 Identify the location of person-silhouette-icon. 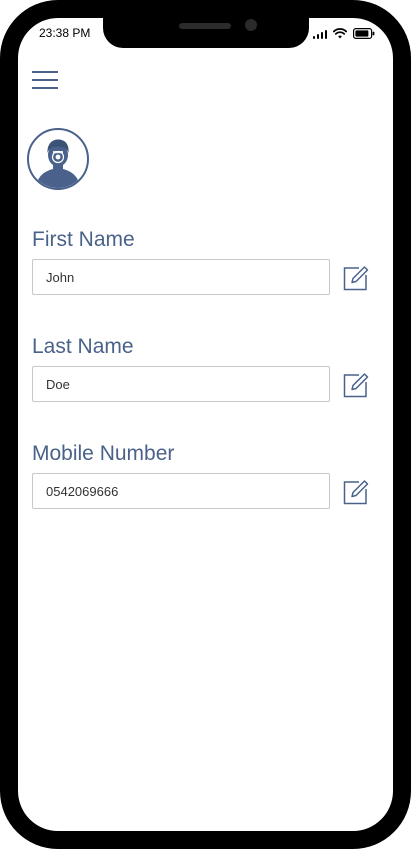
(58, 163).